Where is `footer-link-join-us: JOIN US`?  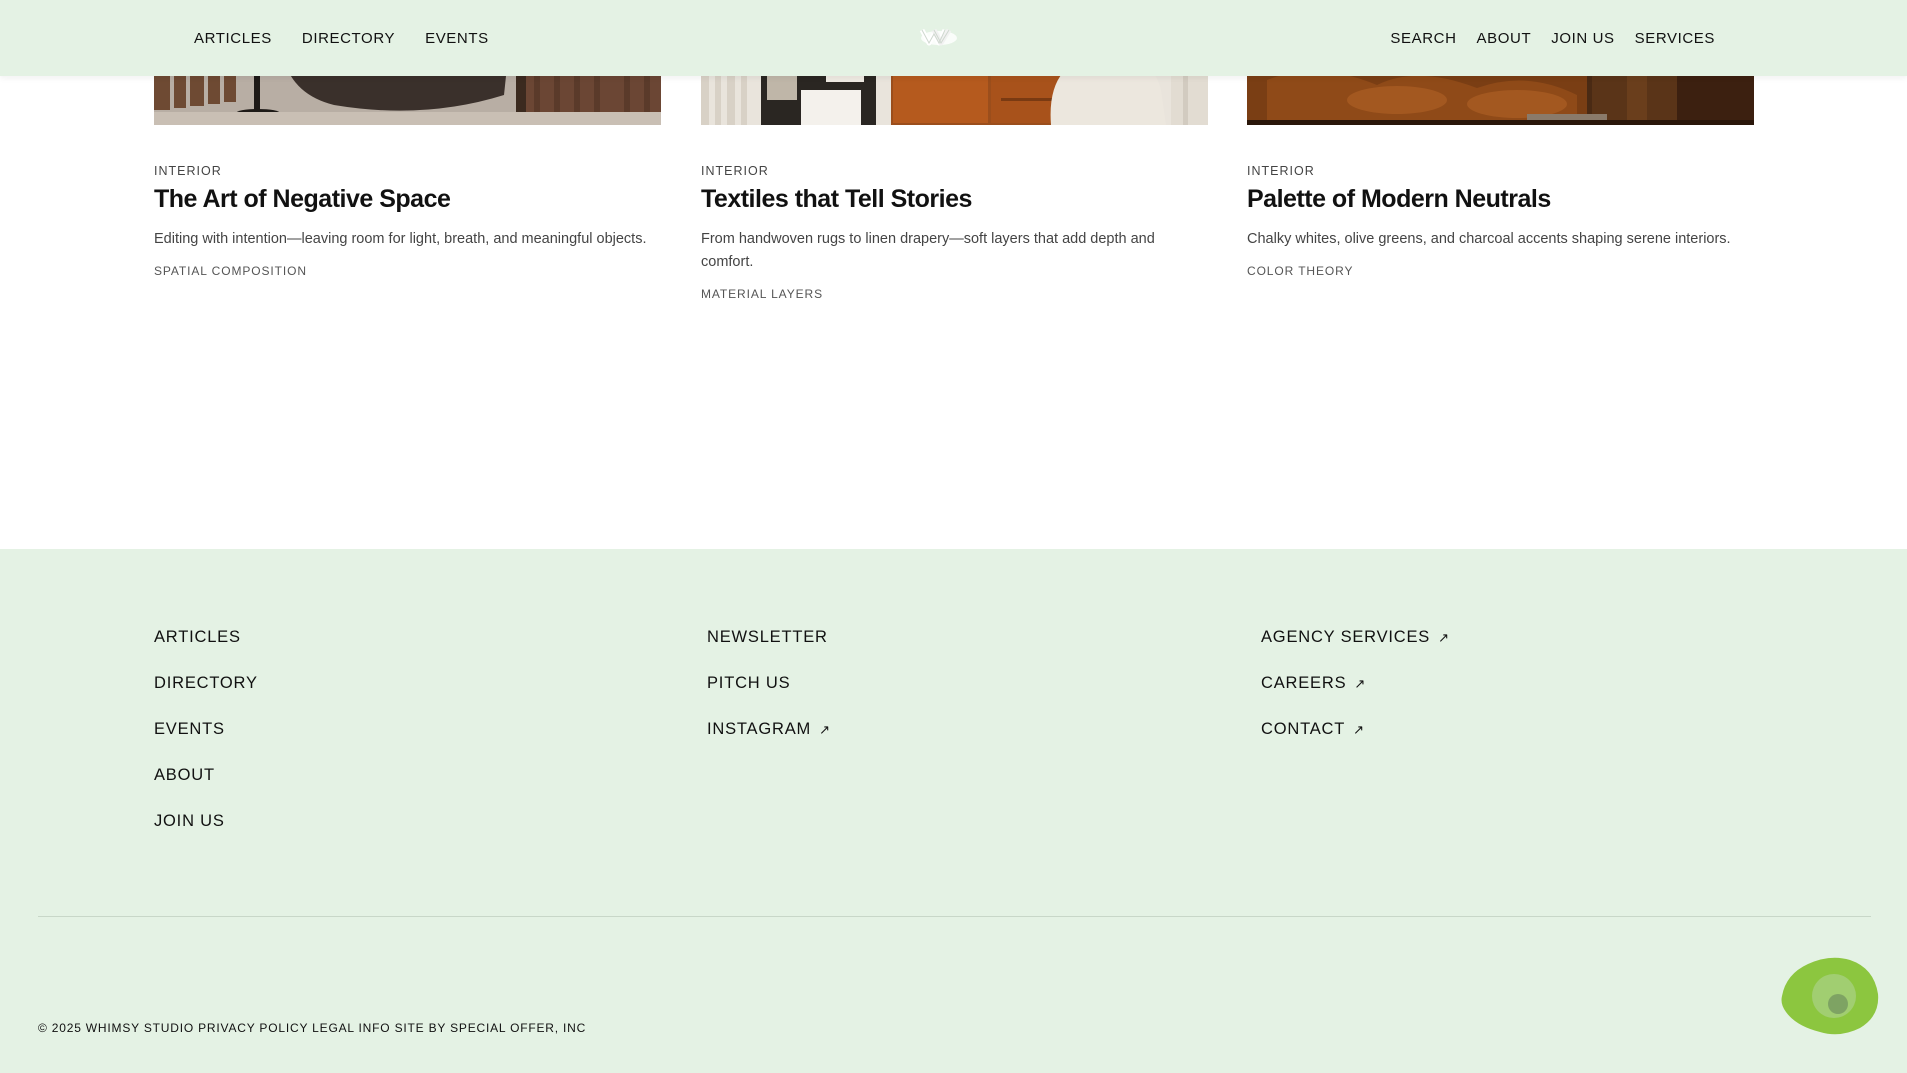
footer-link-join-us: JOIN US is located at coordinates (206, 836).